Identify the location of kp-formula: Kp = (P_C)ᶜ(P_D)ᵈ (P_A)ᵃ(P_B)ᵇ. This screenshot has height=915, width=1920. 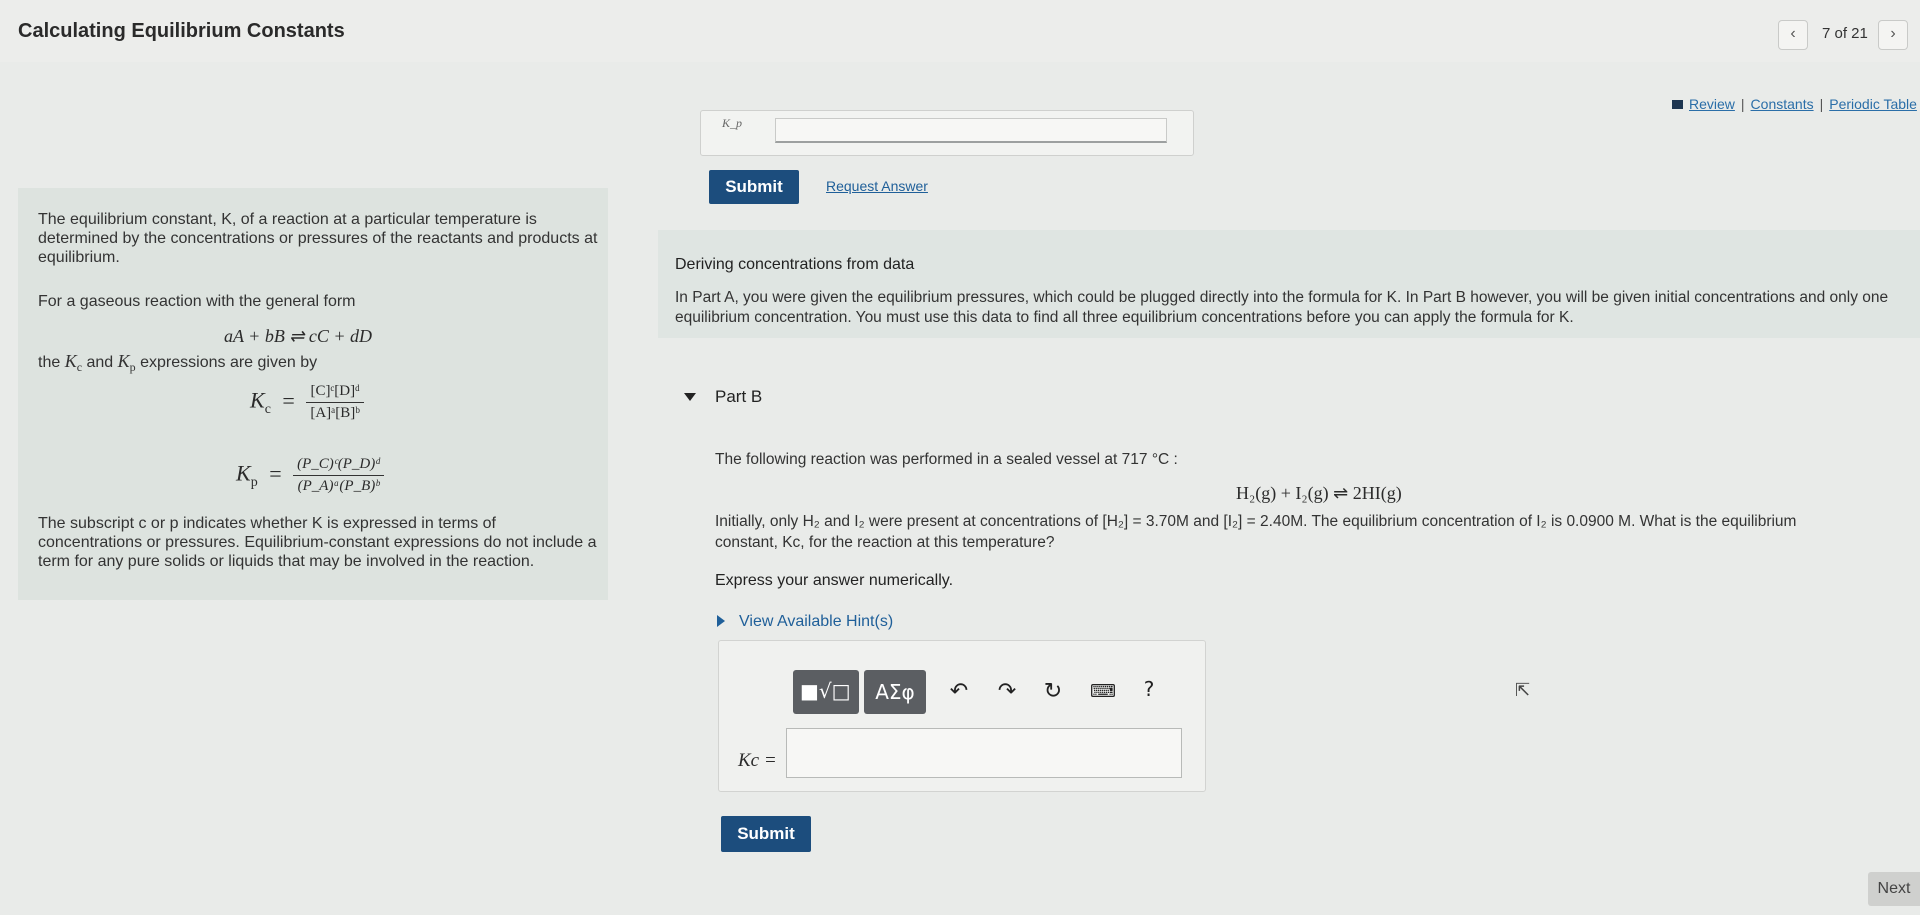
(310, 475).